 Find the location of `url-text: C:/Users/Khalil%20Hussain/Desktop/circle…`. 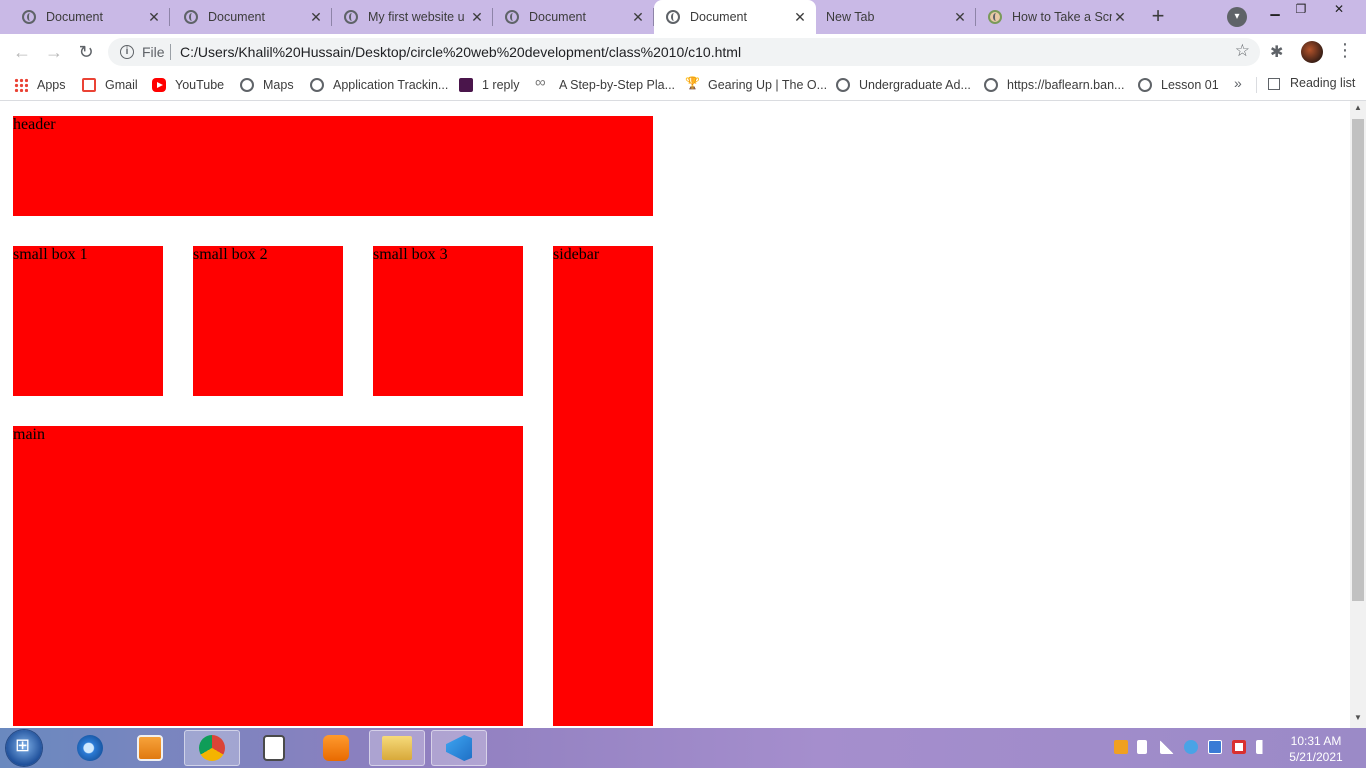

url-text: C:/Users/Khalil%20Hussain/Desktop/circle… is located at coordinates (460, 52).